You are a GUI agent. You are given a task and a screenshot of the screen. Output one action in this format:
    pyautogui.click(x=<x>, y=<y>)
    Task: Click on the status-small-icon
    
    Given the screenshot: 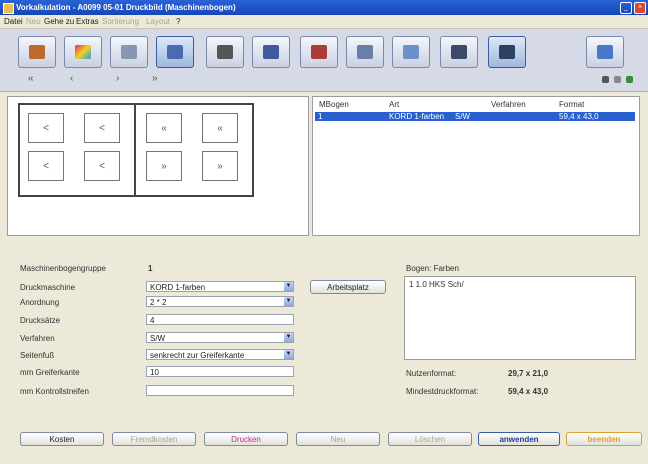 What is the action you would take?
    pyautogui.click(x=629, y=79)
    